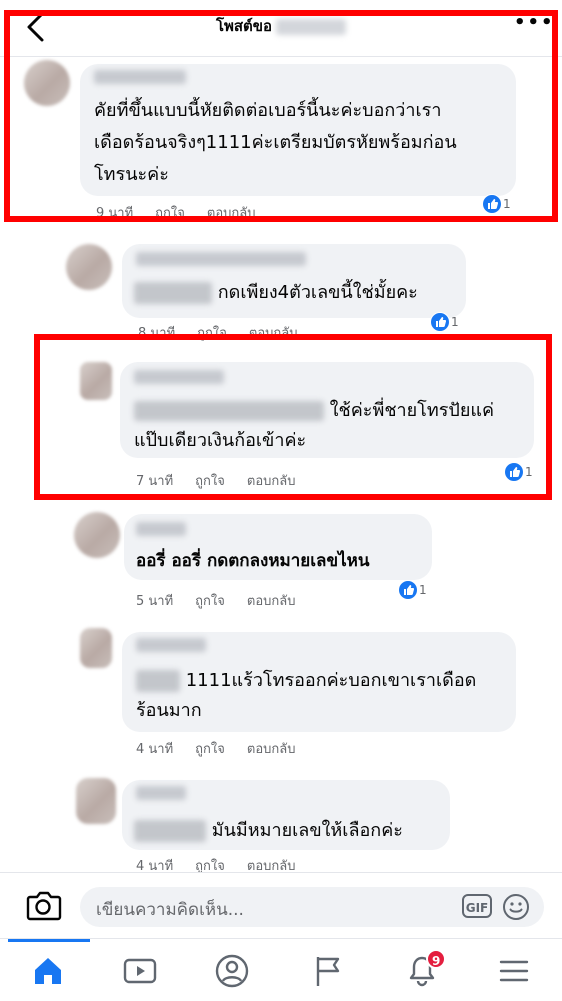  I want to click on menu-icon, so click(514, 971).